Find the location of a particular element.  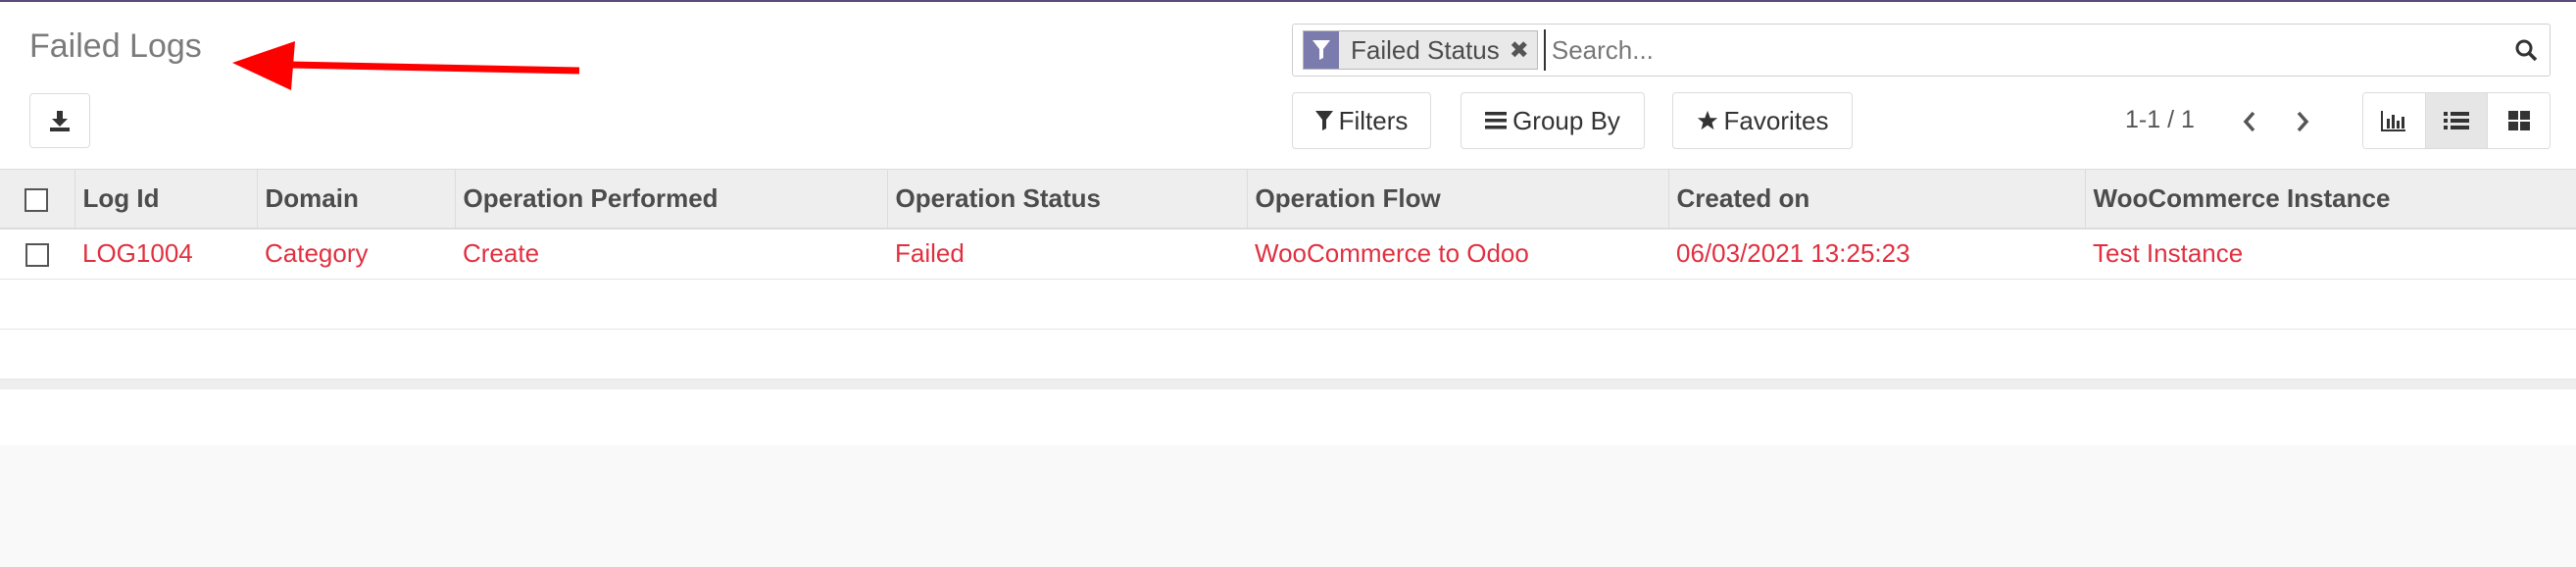

cell-operation-status: Failed is located at coordinates (930, 253).